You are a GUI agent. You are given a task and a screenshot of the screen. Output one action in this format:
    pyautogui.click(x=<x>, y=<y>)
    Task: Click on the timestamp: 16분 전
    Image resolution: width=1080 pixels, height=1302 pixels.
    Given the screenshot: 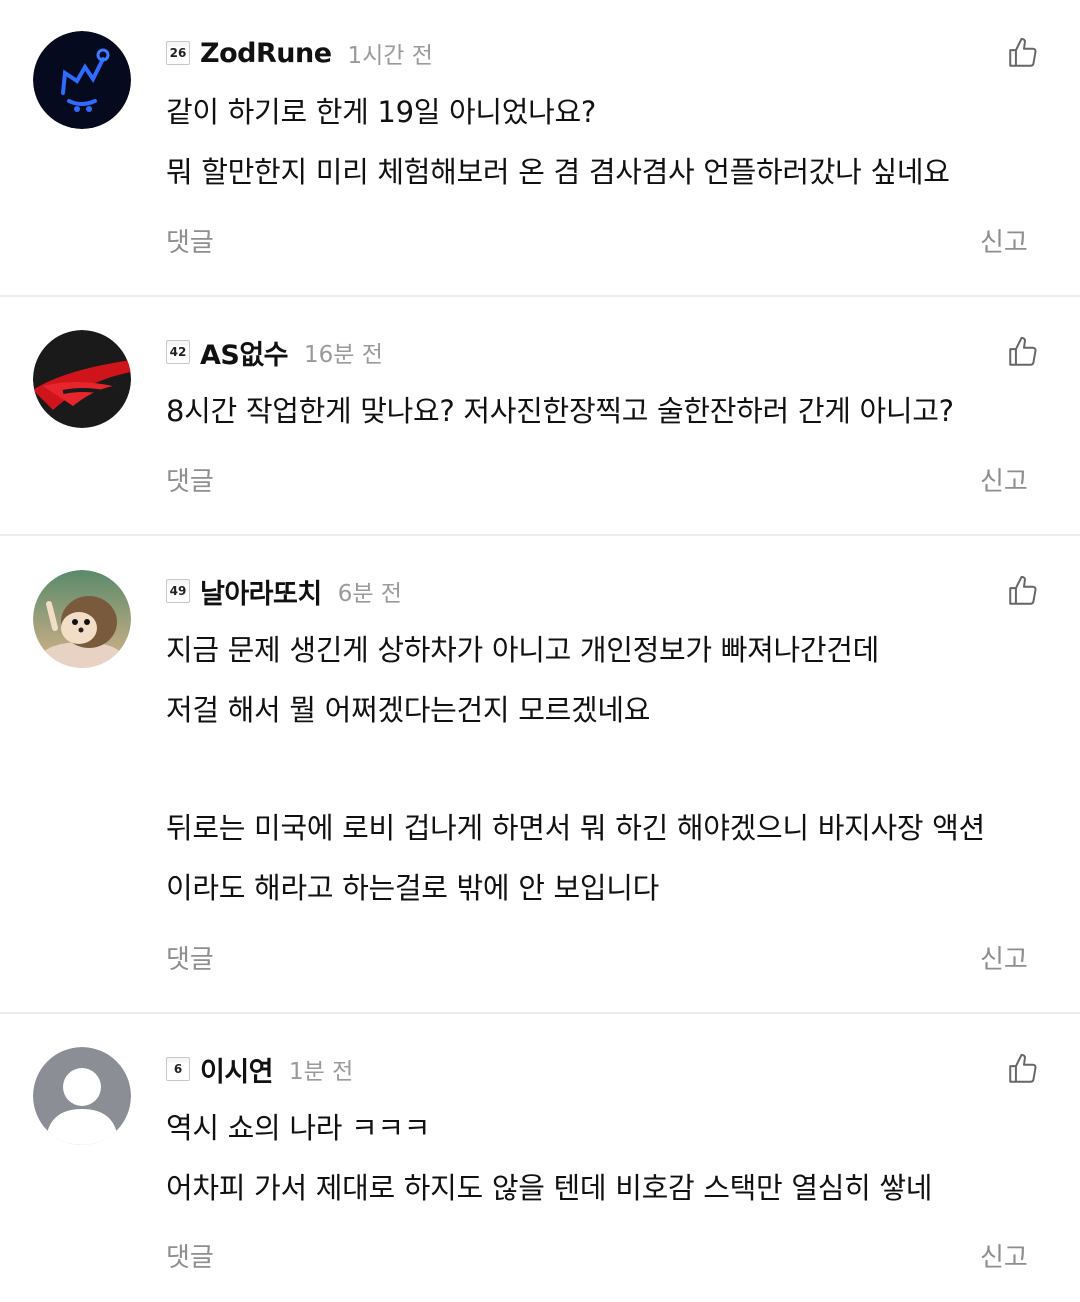 What is the action you would take?
    pyautogui.click(x=343, y=355)
    